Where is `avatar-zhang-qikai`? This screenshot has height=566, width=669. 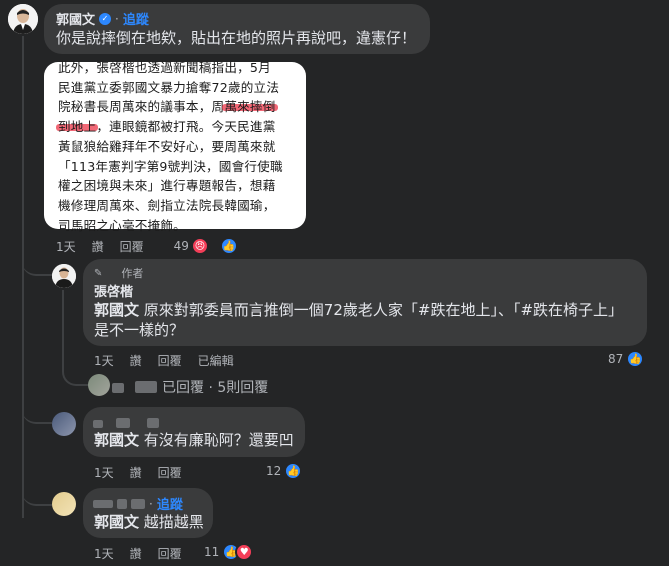
avatar-zhang-qikai is located at coordinates (64, 276).